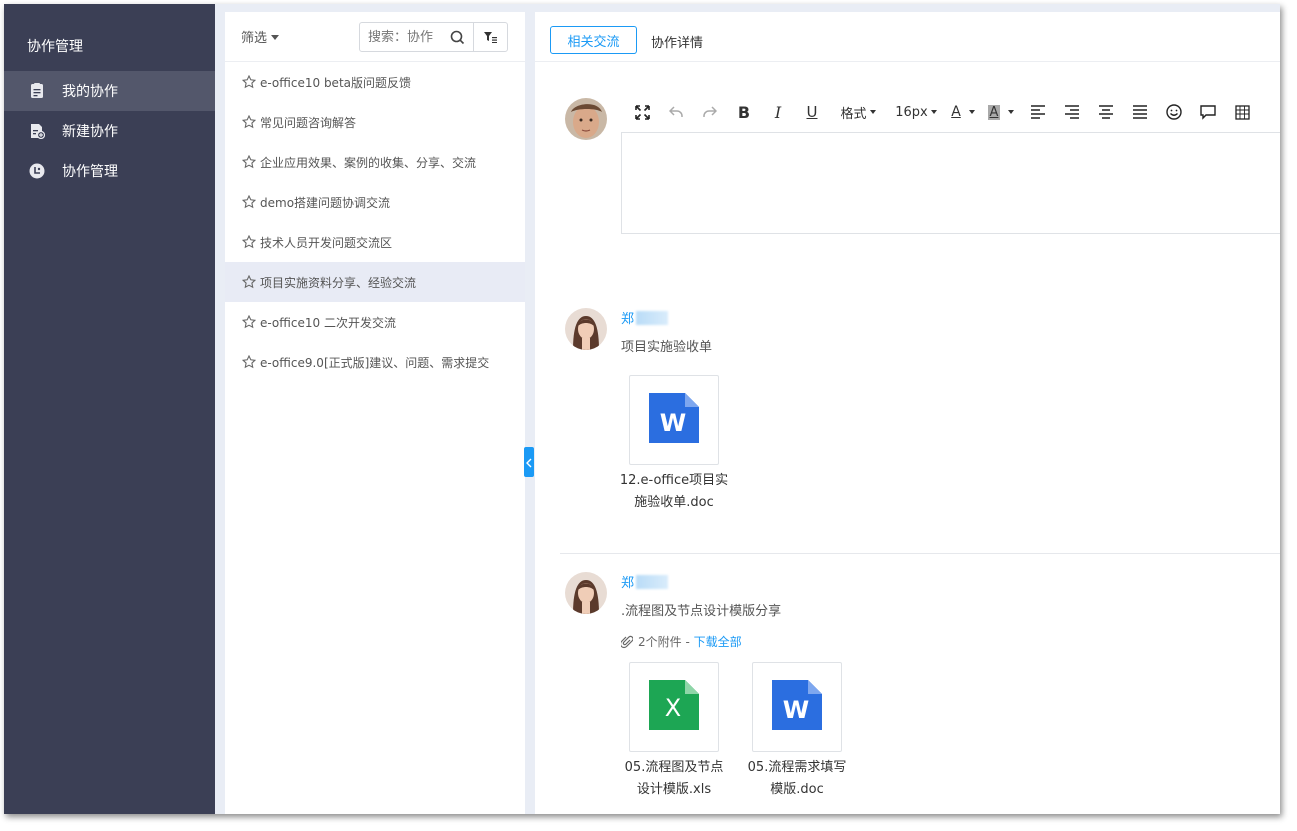 The height and width of the screenshot is (831, 1297). Describe the element at coordinates (308, 122) in the screenshot. I see `list-item-label: 常见问题咨询解答` at that location.